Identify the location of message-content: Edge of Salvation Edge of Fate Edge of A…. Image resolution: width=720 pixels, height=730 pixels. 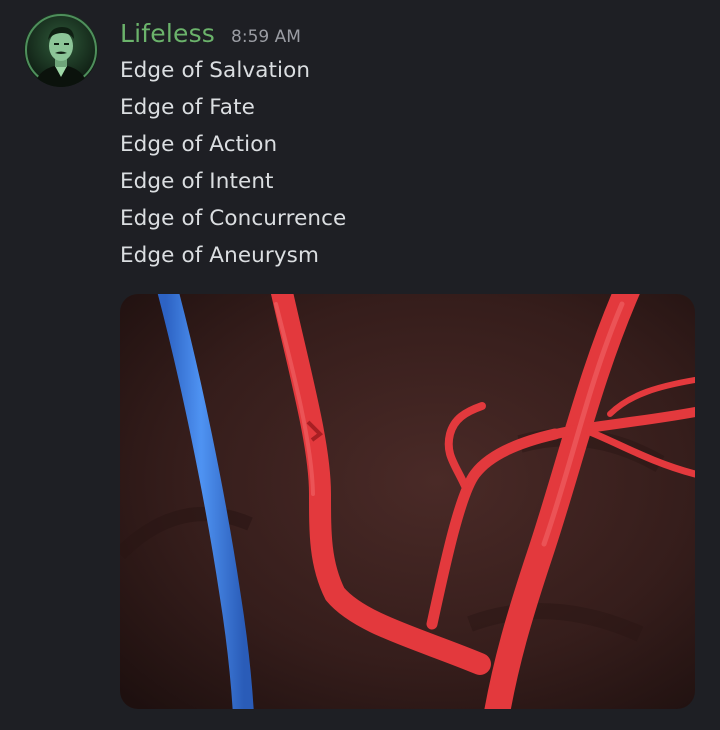
(233, 163).